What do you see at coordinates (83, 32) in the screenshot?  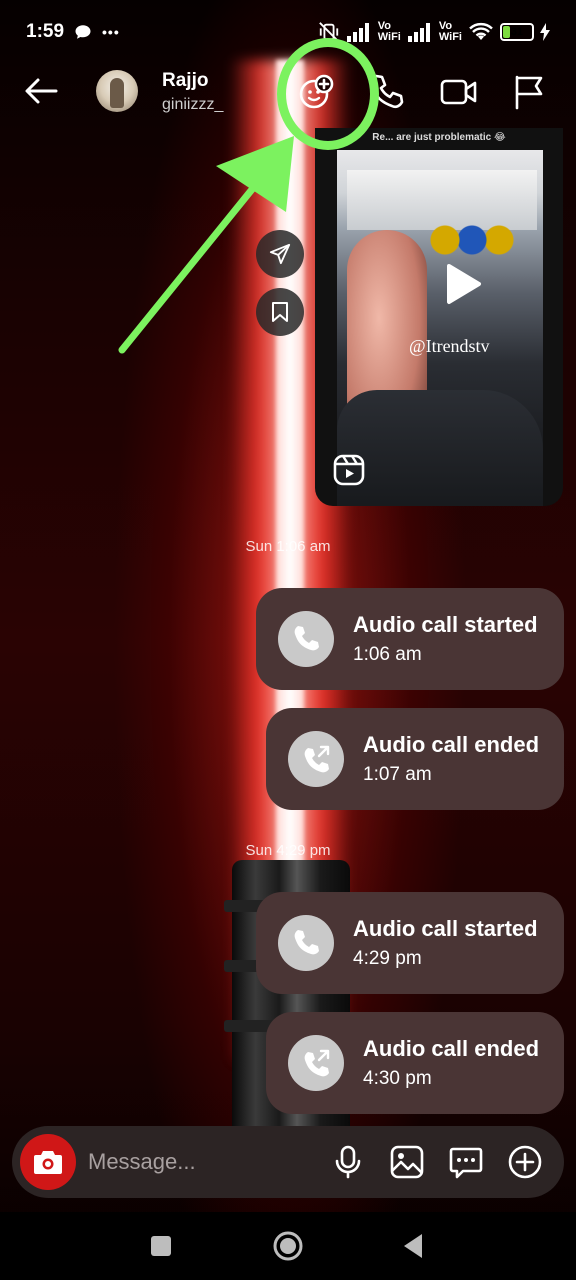 I see `chat-bubble-icon` at bounding box center [83, 32].